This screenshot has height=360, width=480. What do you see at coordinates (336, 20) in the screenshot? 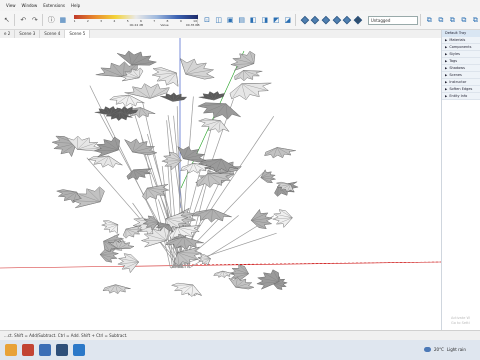
I see `textured-icon` at bounding box center [336, 20].